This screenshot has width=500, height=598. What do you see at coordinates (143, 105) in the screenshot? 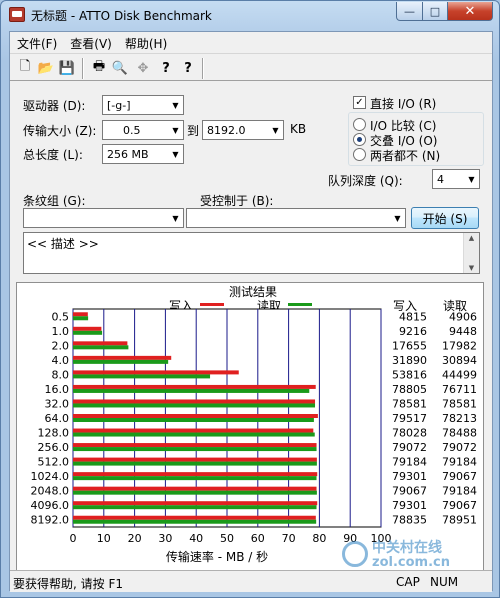
I see `drive-select: [-g-] ▼` at bounding box center [143, 105].